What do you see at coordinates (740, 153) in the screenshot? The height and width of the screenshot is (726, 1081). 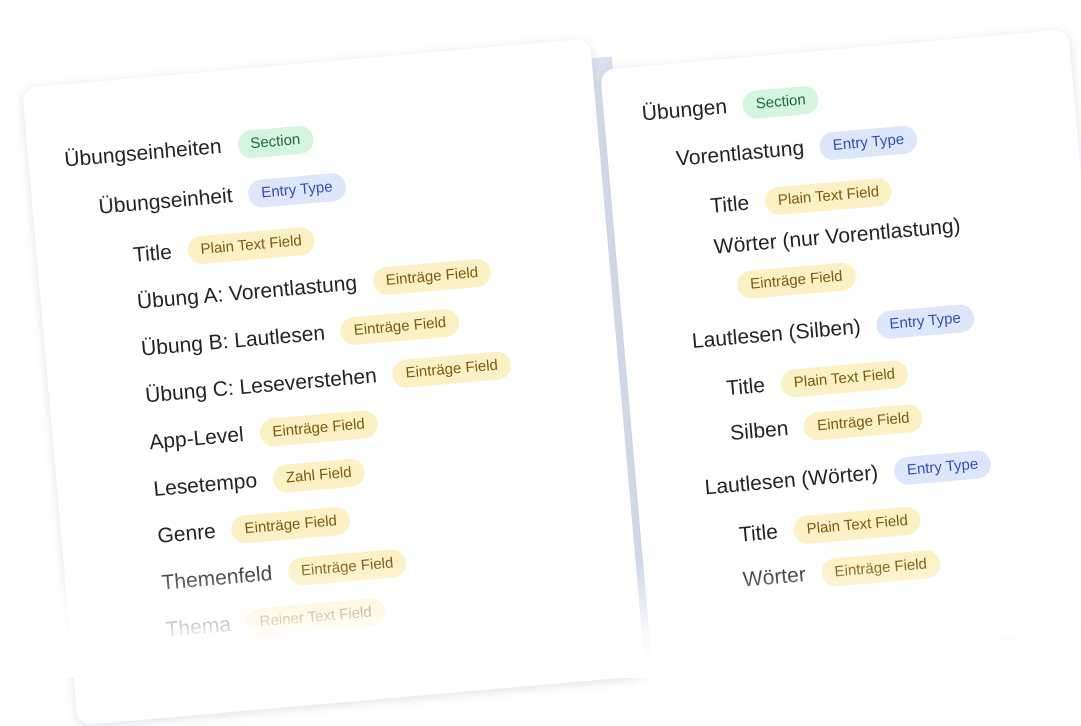 I see `entry-type-label: Vorentlastung` at bounding box center [740, 153].